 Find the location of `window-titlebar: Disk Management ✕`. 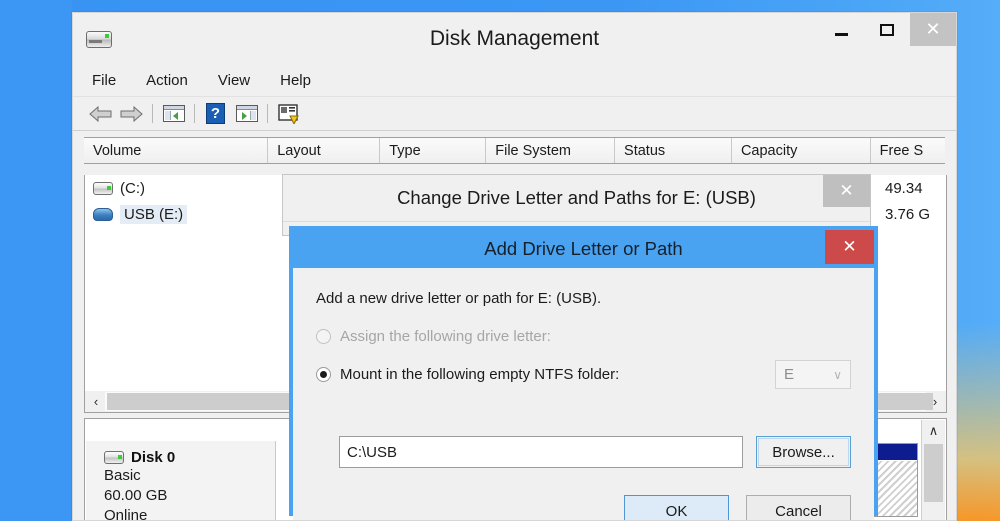

window-titlebar: Disk Management ✕ is located at coordinates (514, 38).